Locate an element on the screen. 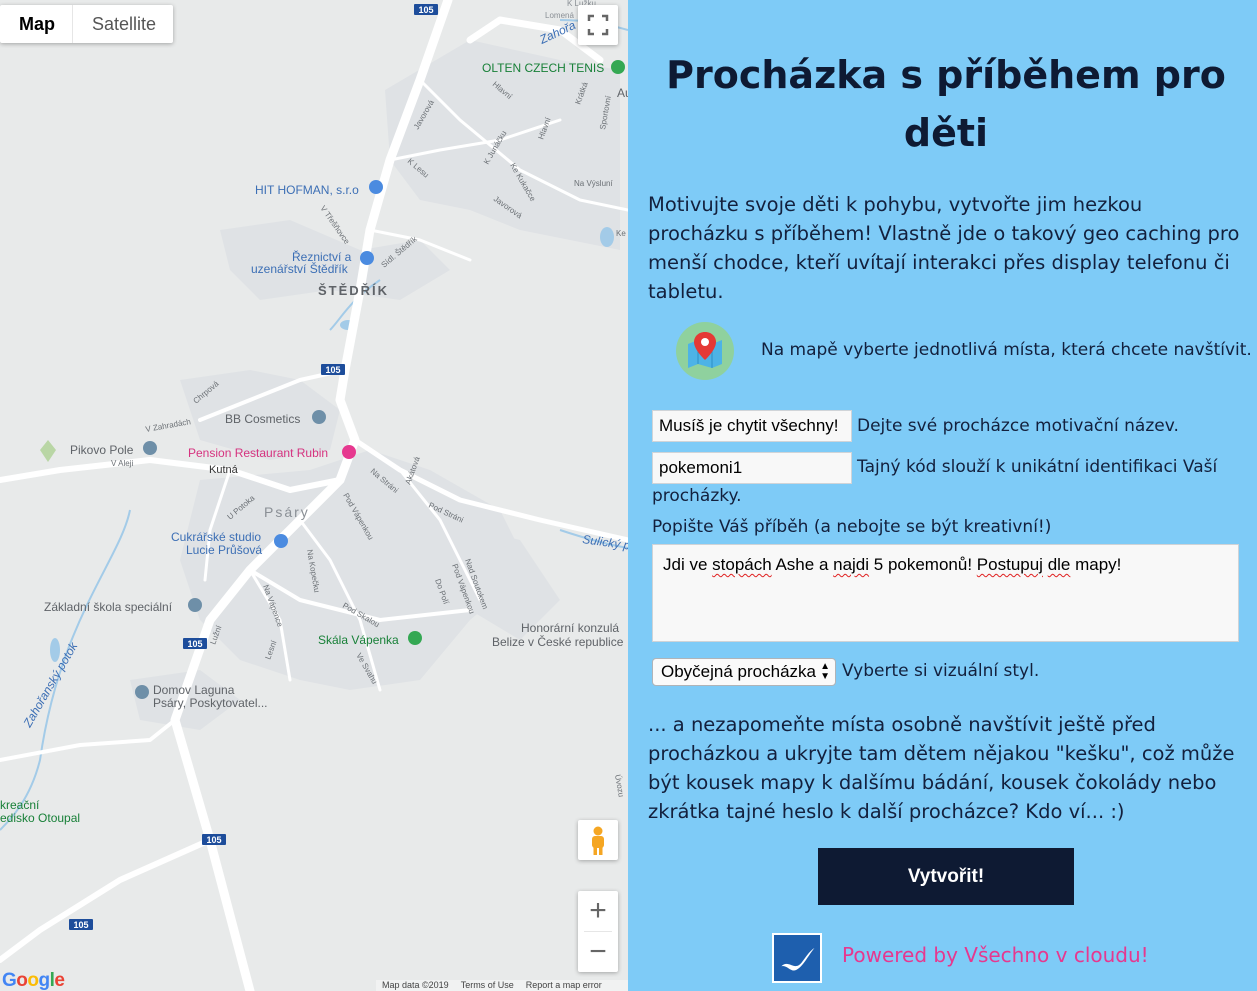 The width and height of the screenshot is (1257, 991). place-label: uzenářství Štědřík is located at coordinates (300, 268).